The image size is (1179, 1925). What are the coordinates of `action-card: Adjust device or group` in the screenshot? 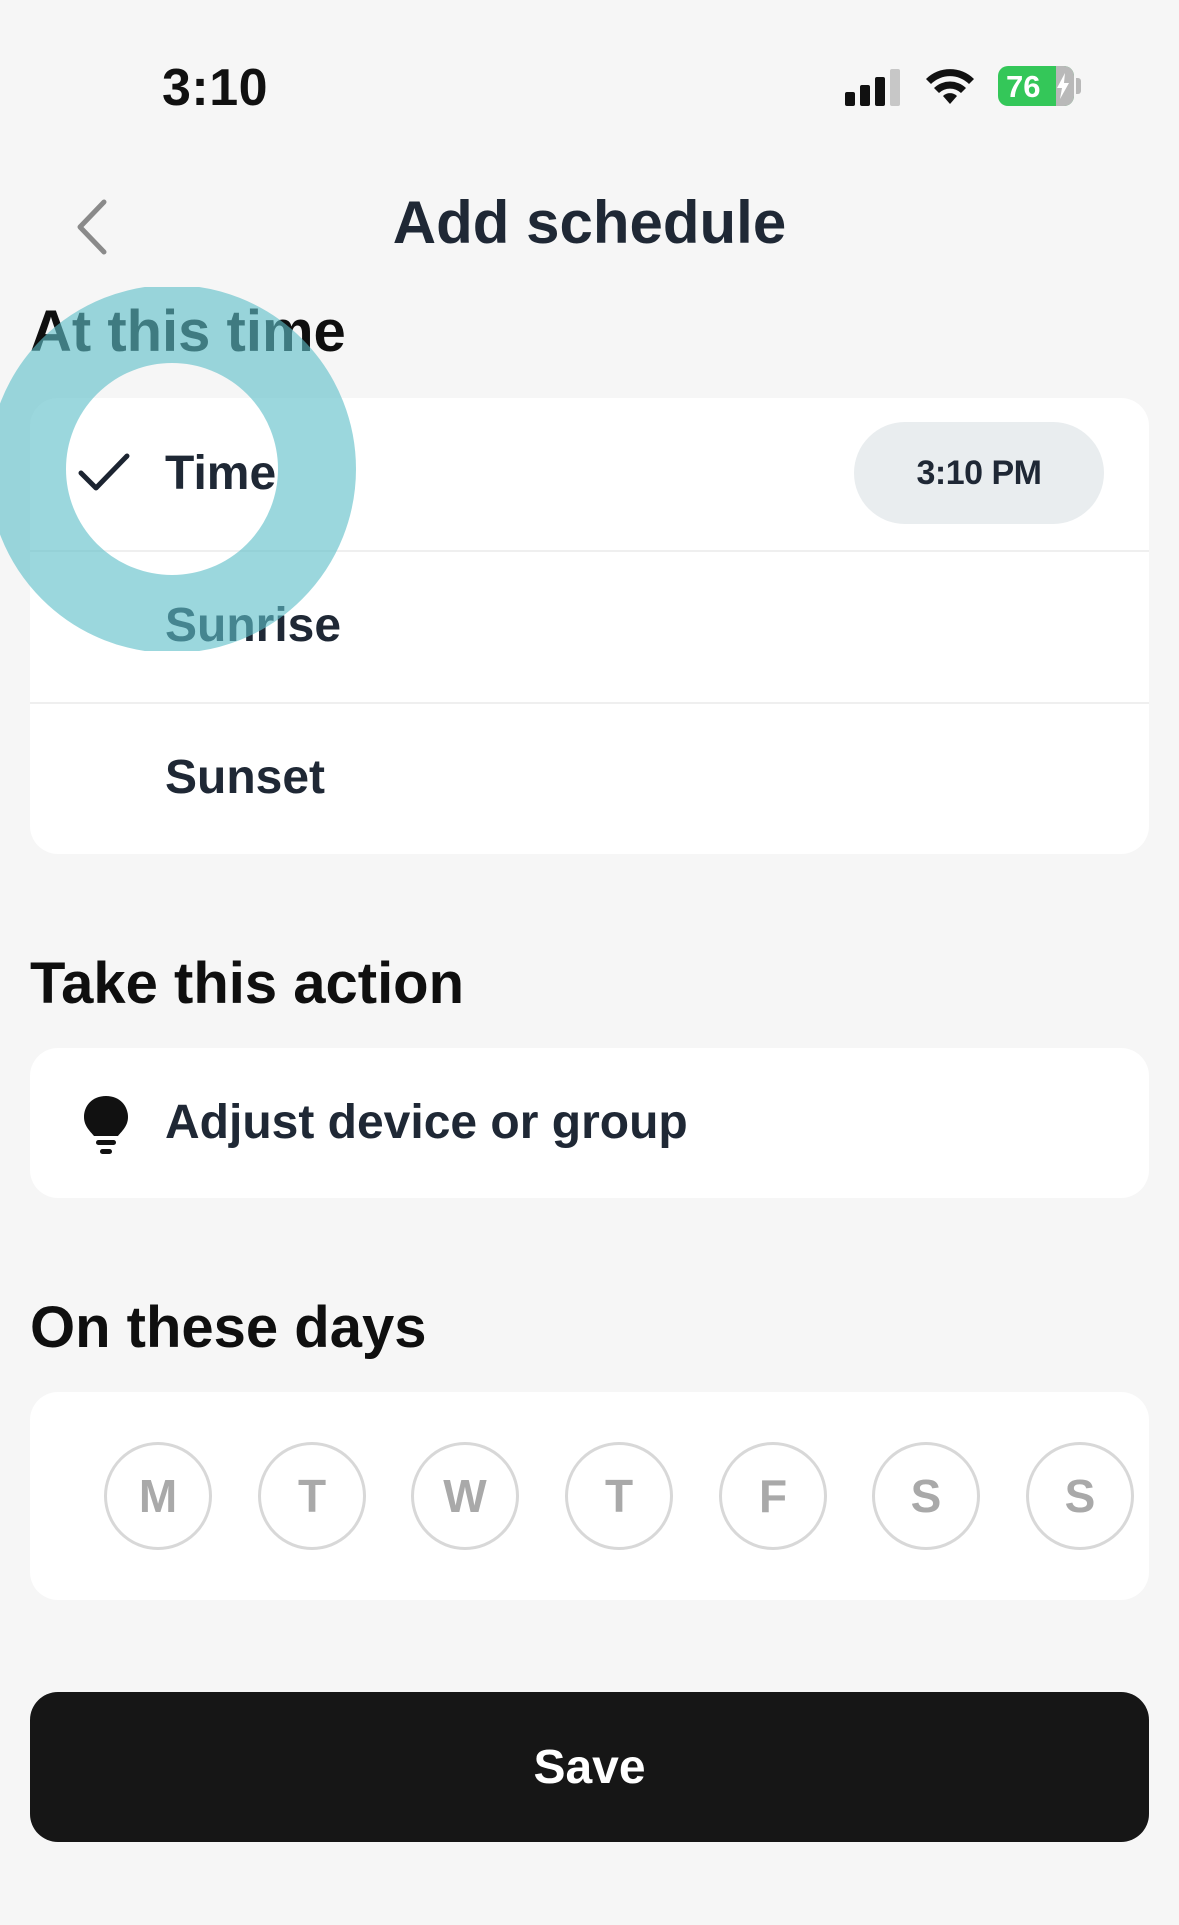 It's located at (589, 1123).